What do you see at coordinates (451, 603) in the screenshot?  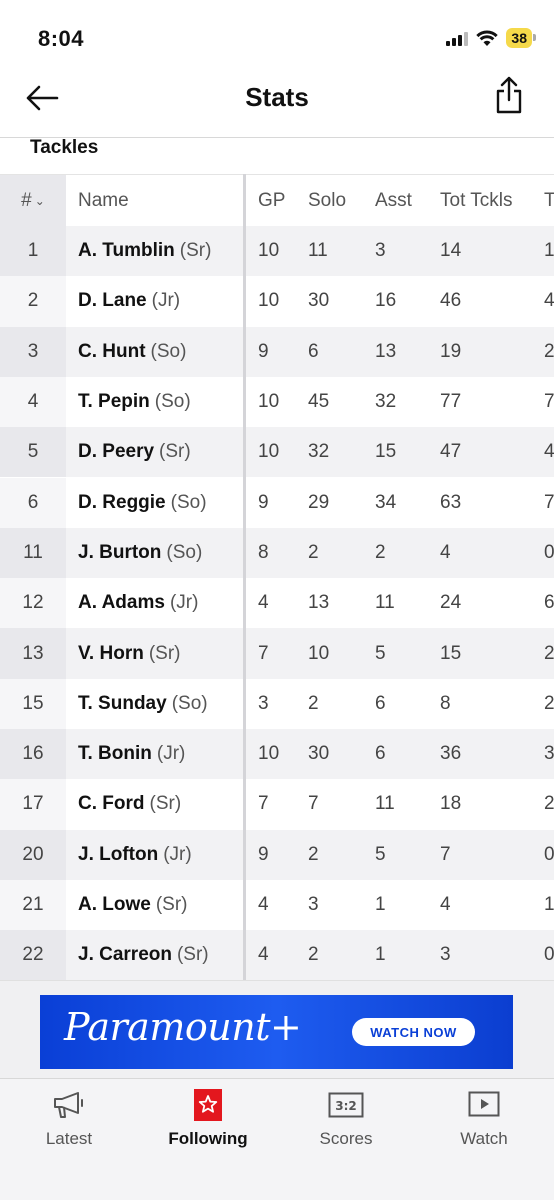 I see `cell-tot-tckls: 24` at bounding box center [451, 603].